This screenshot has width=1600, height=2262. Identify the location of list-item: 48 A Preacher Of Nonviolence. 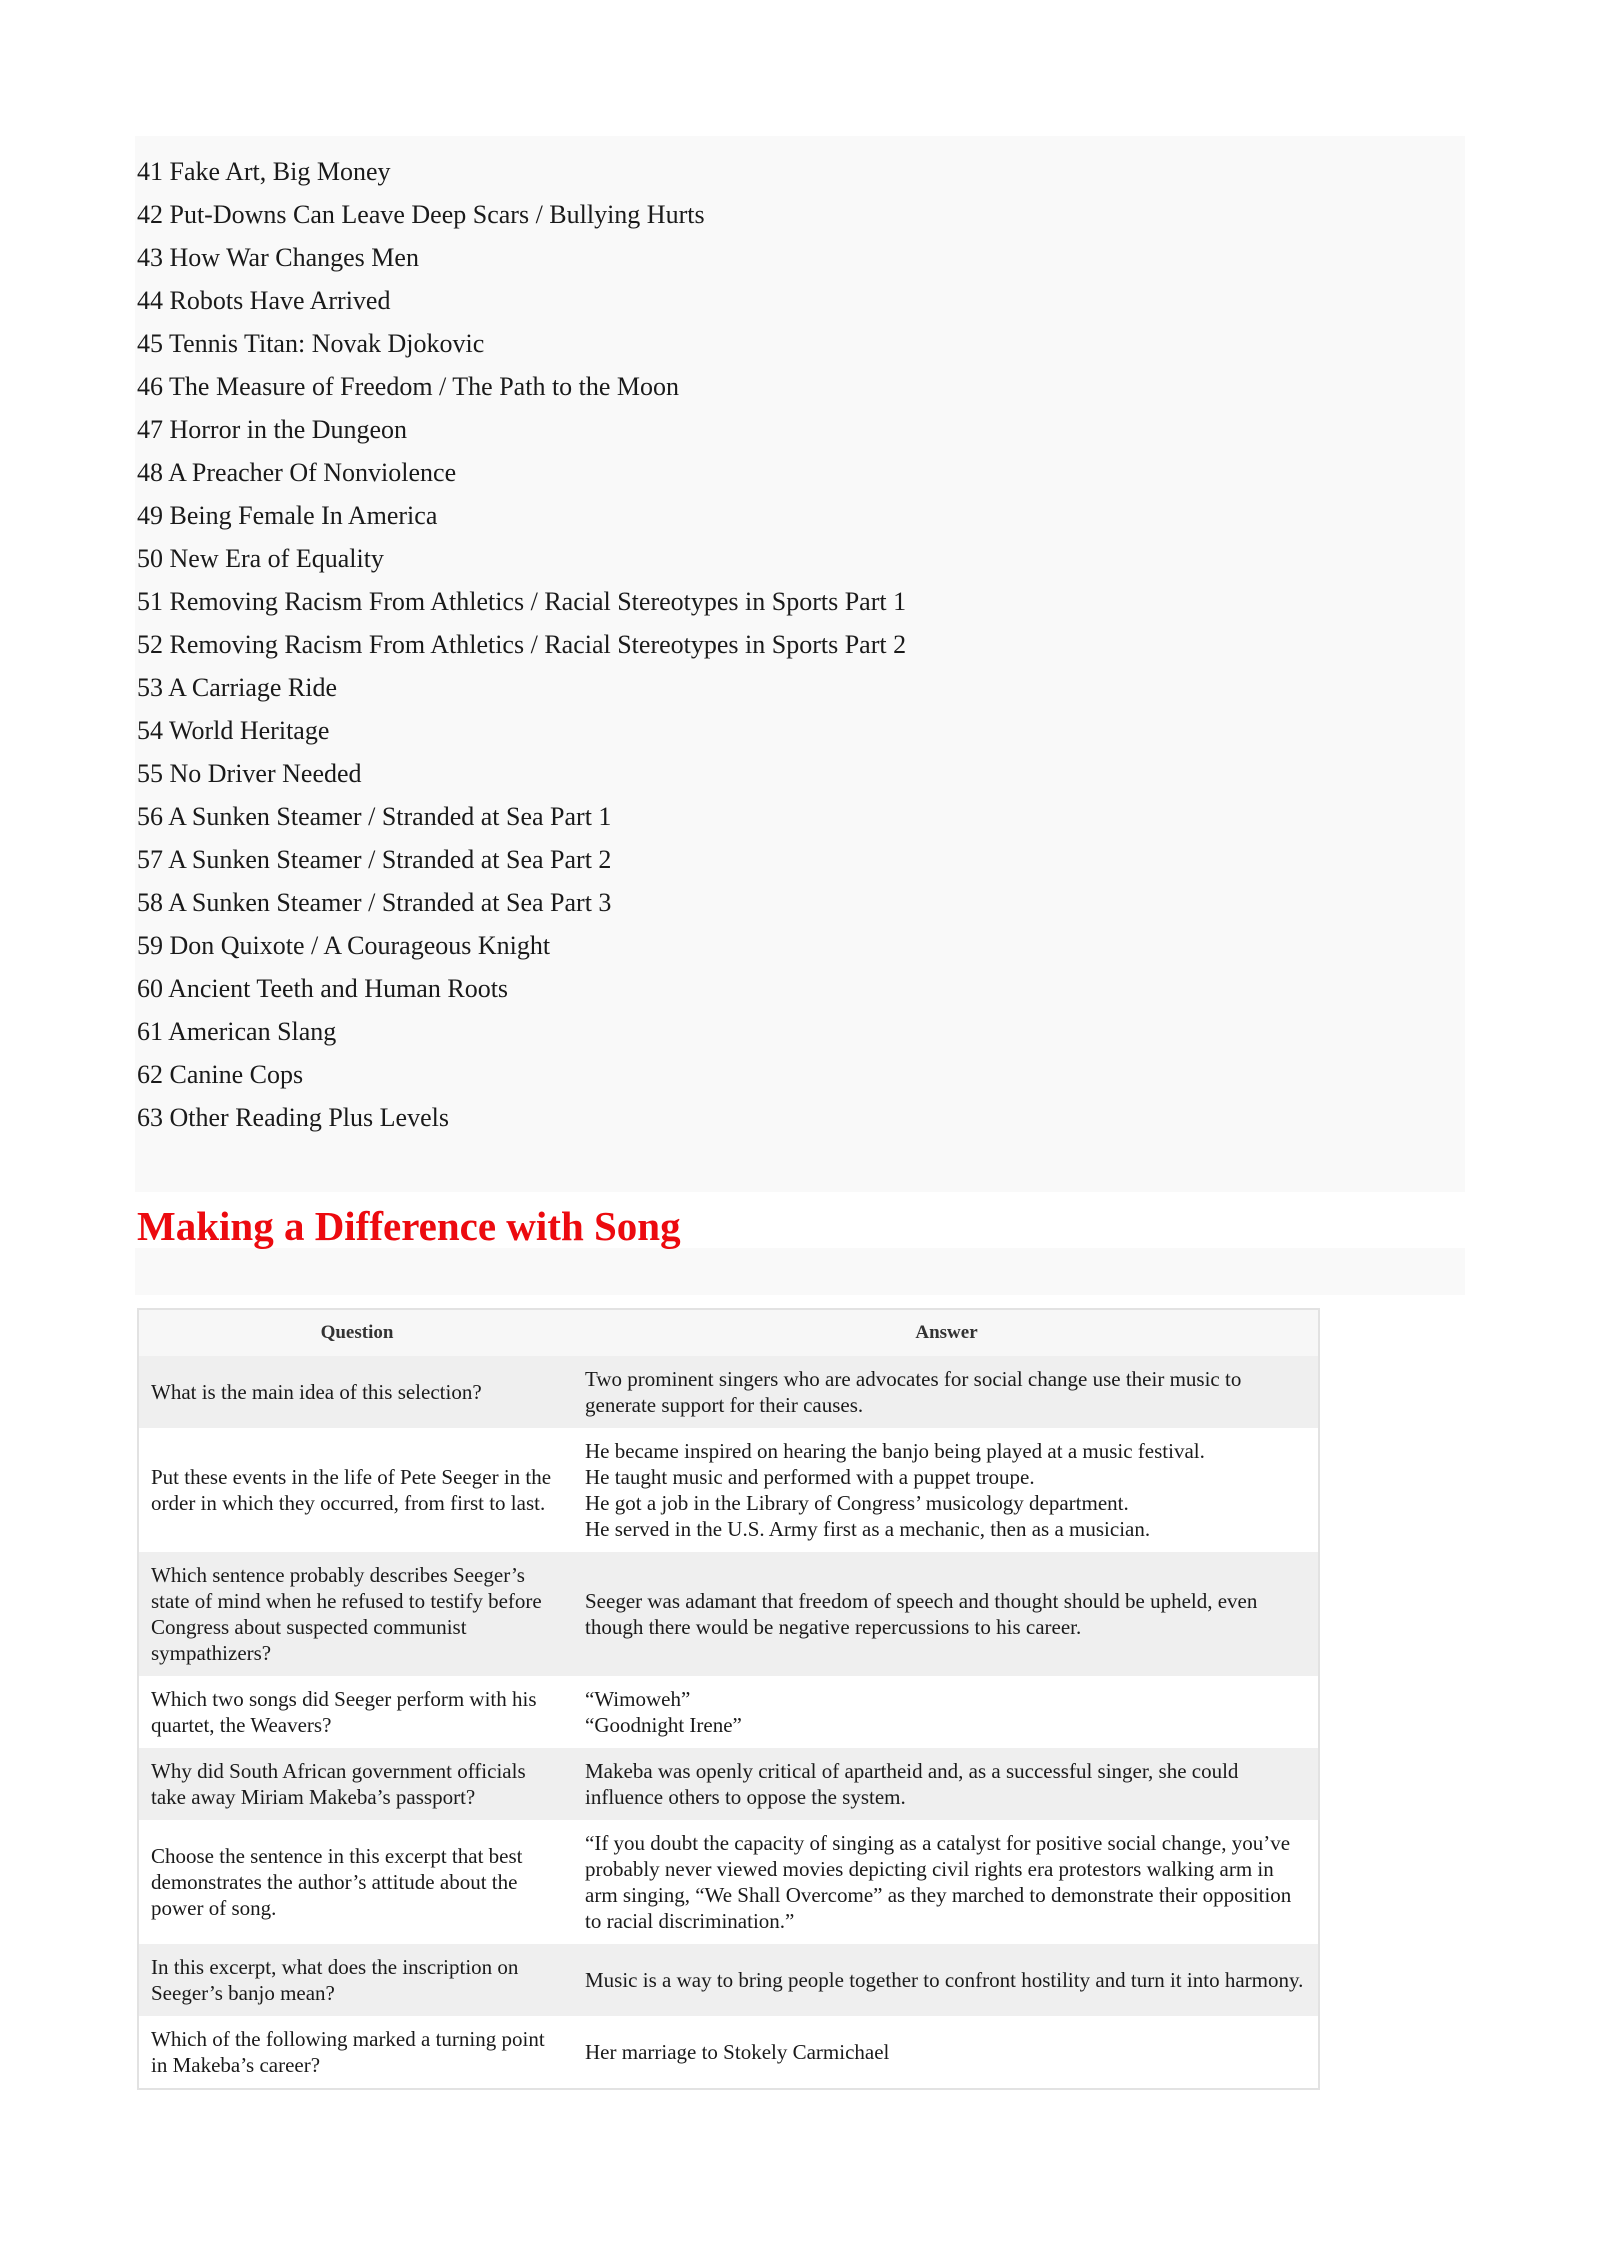
(801, 472).